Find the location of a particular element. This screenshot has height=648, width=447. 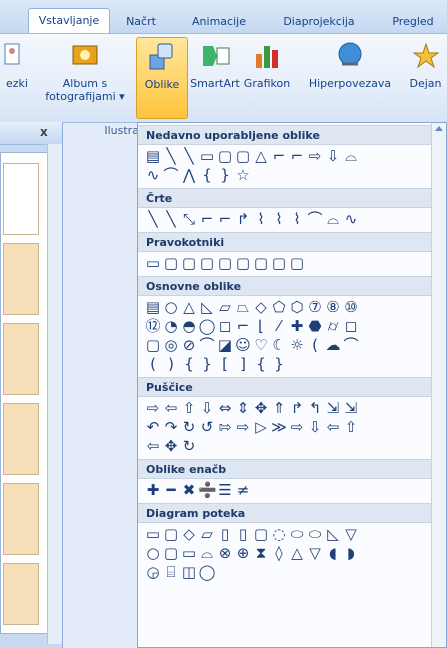

shape-icon: ➗ is located at coordinates (207, 490).